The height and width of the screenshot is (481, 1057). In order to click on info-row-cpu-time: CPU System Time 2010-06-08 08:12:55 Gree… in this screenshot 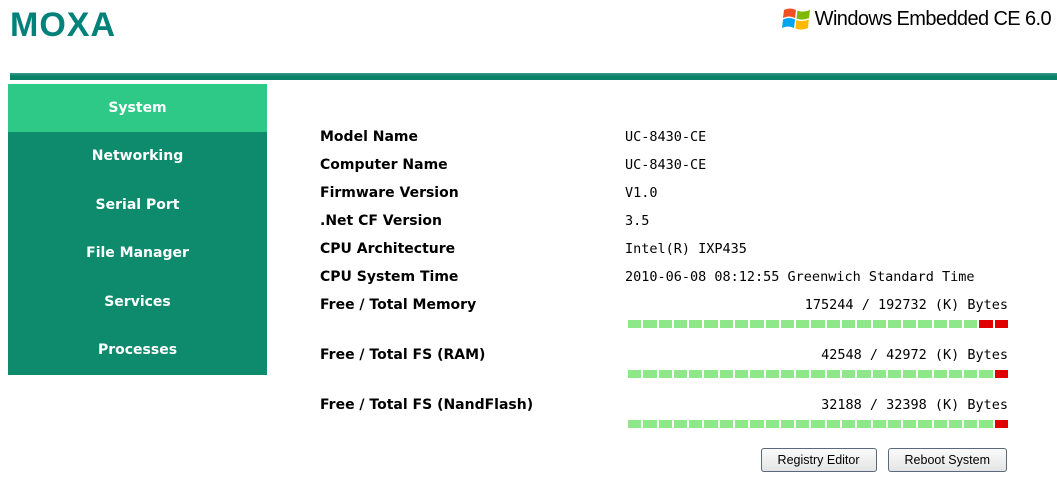, I will do `click(665, 281)`.